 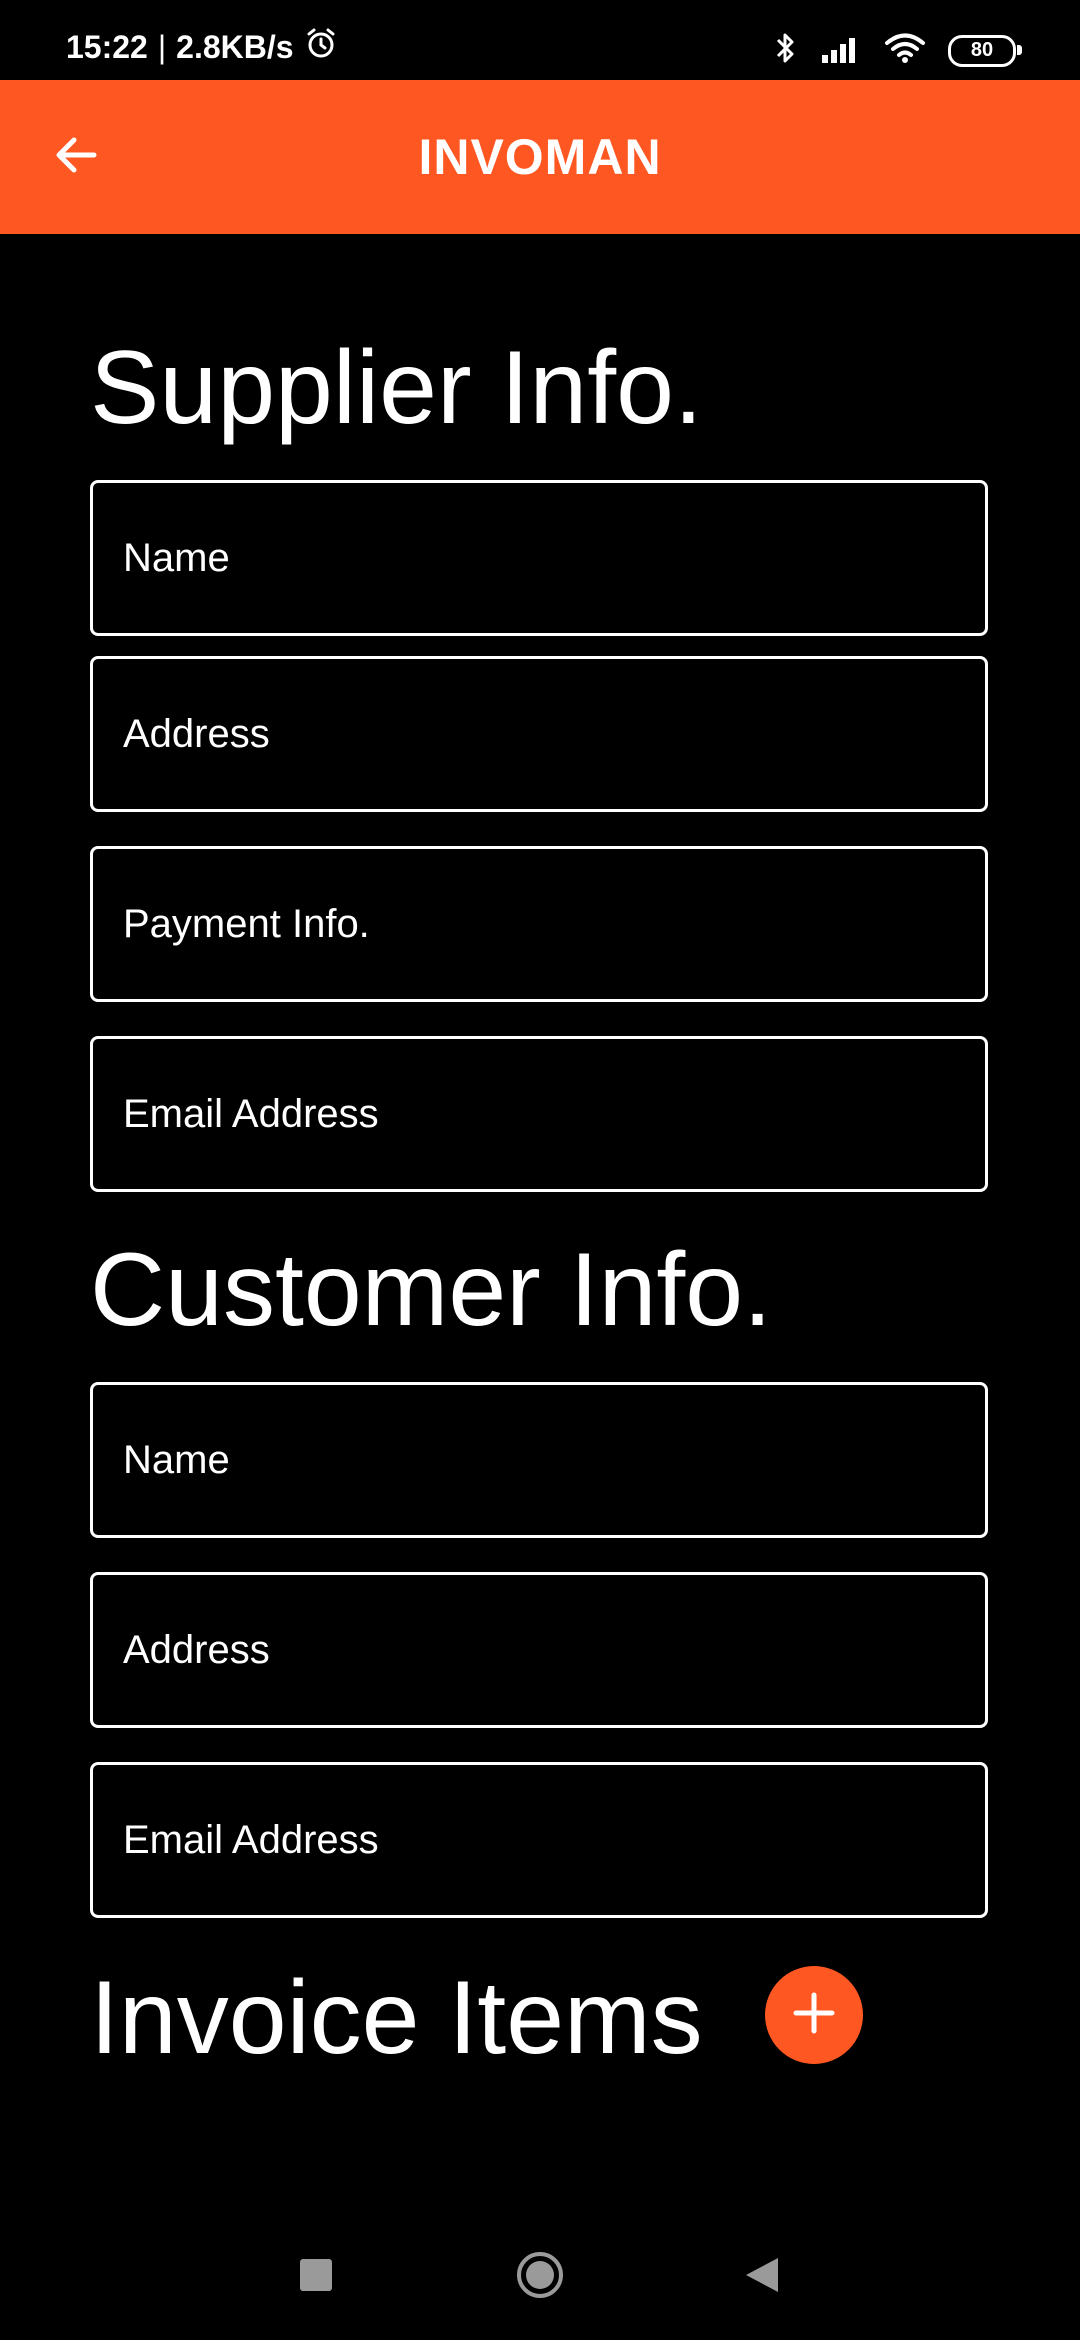 I want to click on add-invoice-item-button, so click(x=814, y=2015).